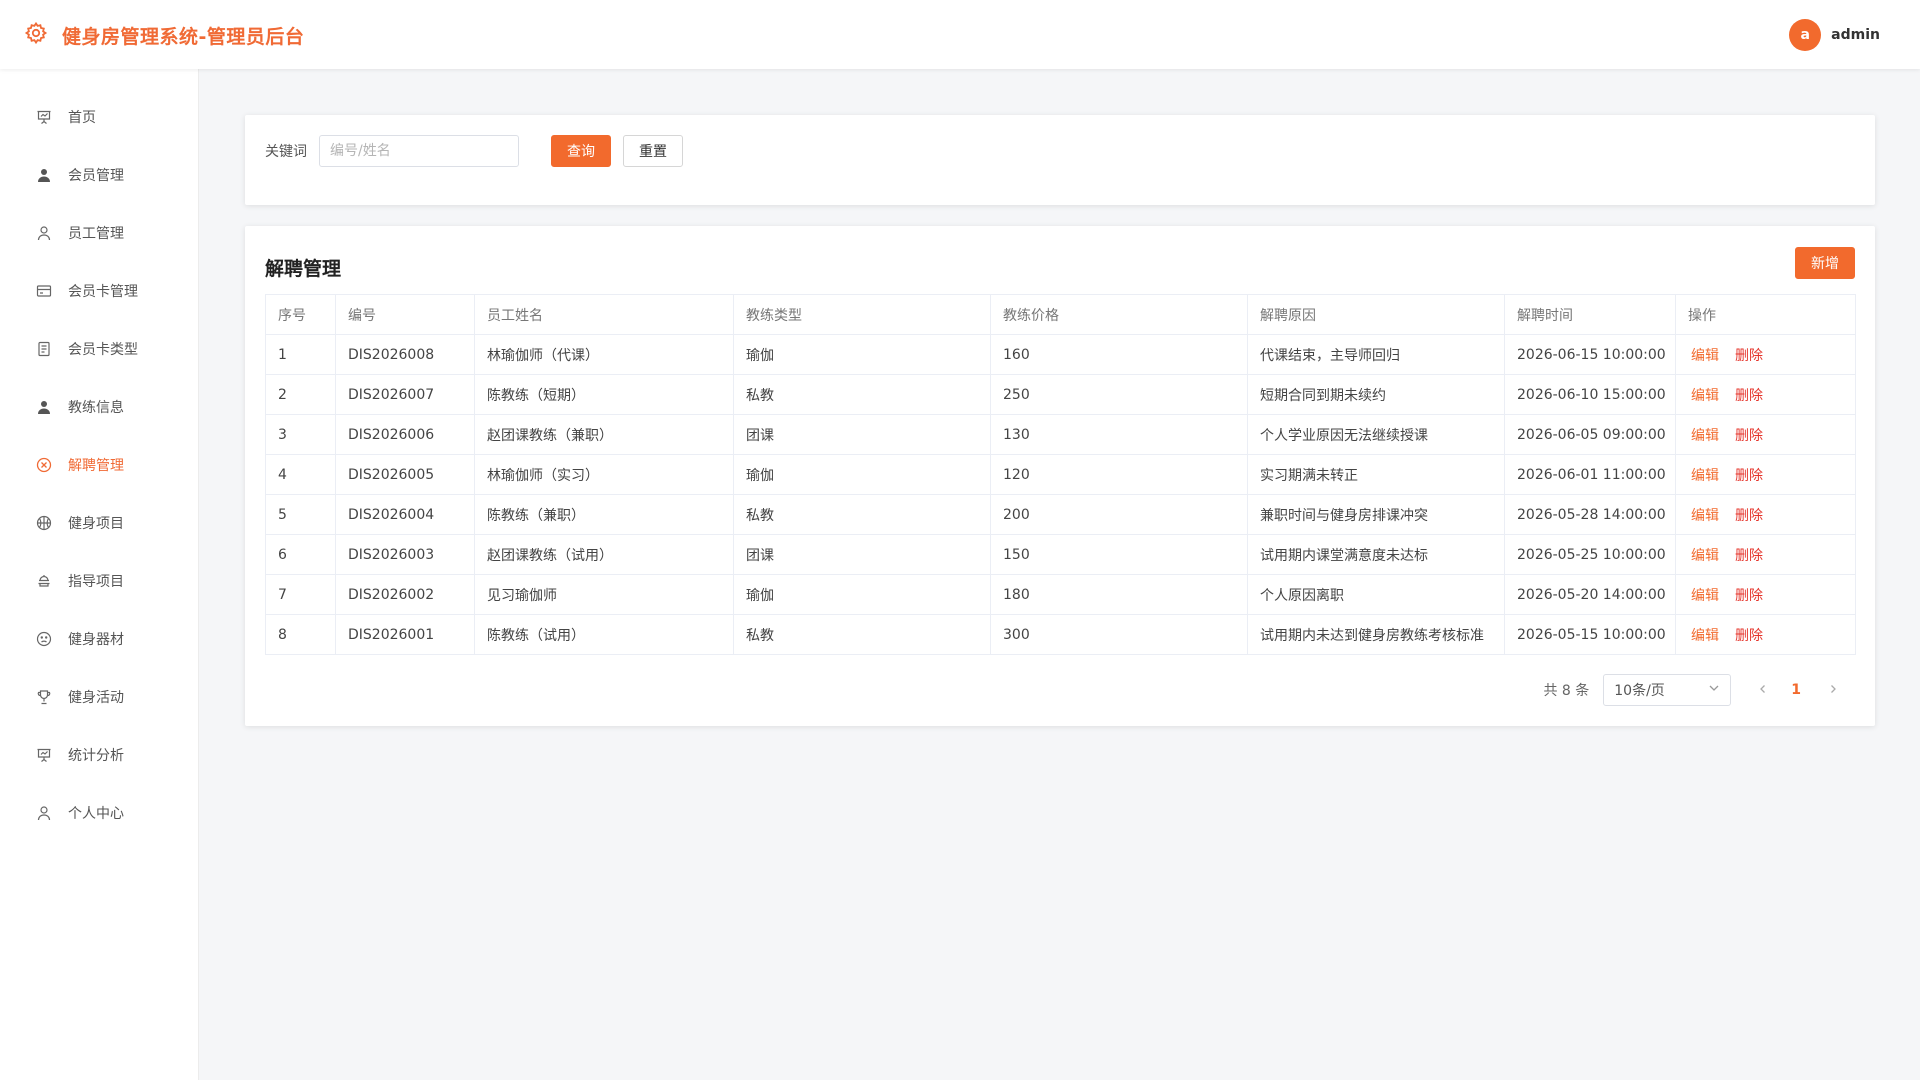  What do you see at coordinates (405, 394) in the screenshot?
I see `cell-code: DIS2026007` at bounding box center [405, 394].